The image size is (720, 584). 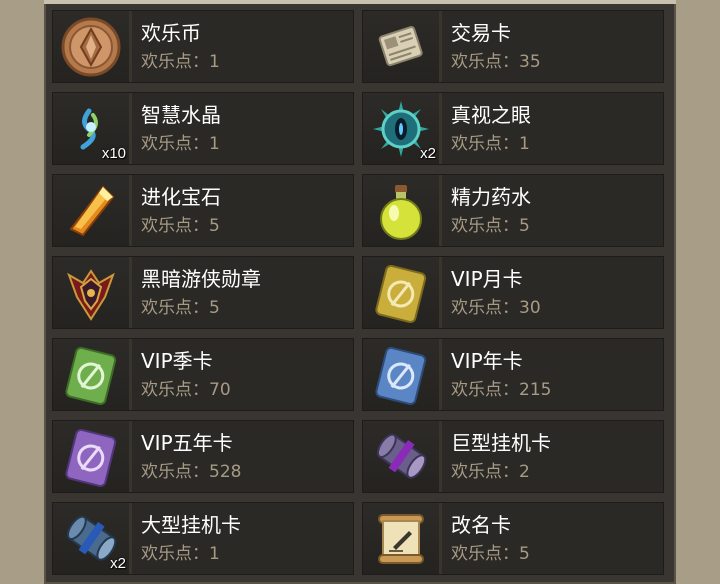 I want to click on item-name: 大型挂机卡, so click(x=191, y=524).